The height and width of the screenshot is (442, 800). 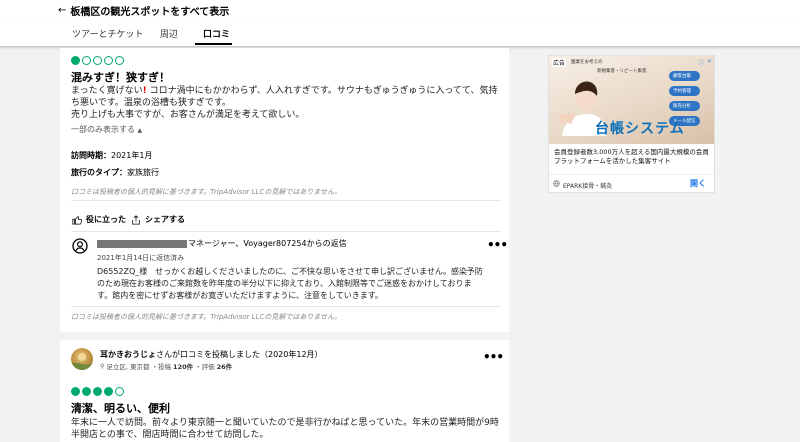 I want to click on location-pin-icon: ⚲, so click(x=102, y=366).